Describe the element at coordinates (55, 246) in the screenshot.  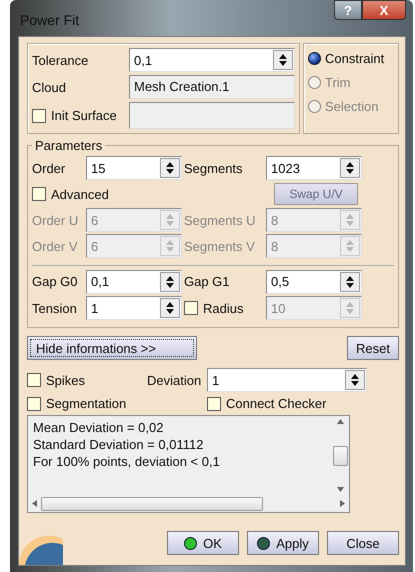
I see `field-label: Order V` at that location.